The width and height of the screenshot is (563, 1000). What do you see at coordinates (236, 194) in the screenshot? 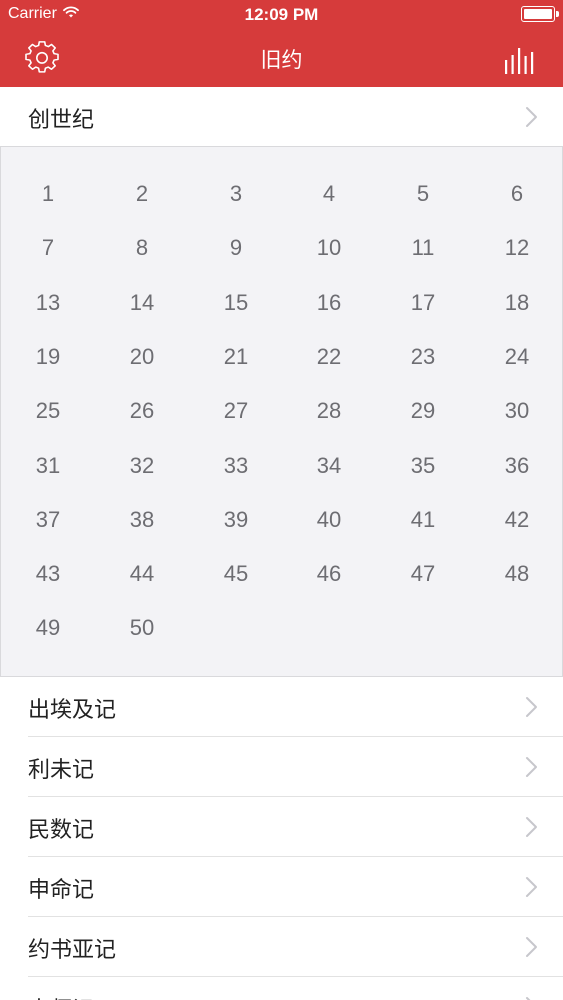
I see `chapter-button: 3` at bounding box center [236, 194].